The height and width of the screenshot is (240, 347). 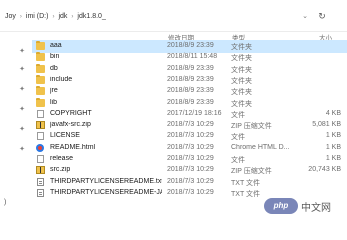 I want to click on file-name: README.html, so click(x=73, y=147).